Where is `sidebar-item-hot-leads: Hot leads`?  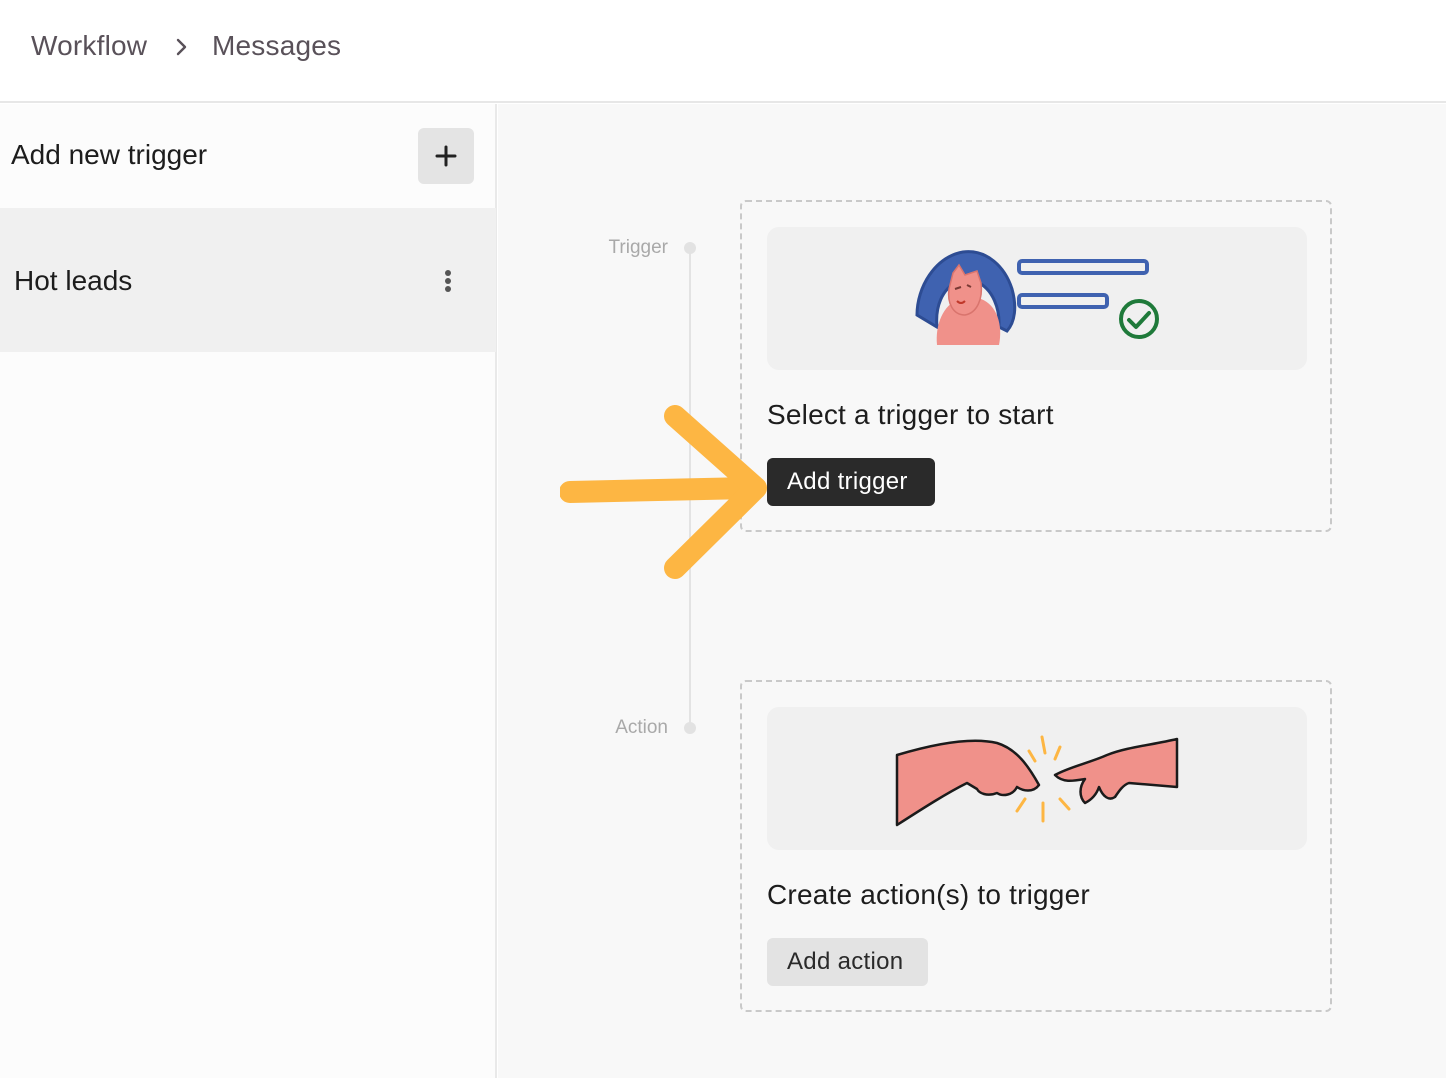
sidebar-item-hot-leads: Hot leads is located at coordinates (248, 280).